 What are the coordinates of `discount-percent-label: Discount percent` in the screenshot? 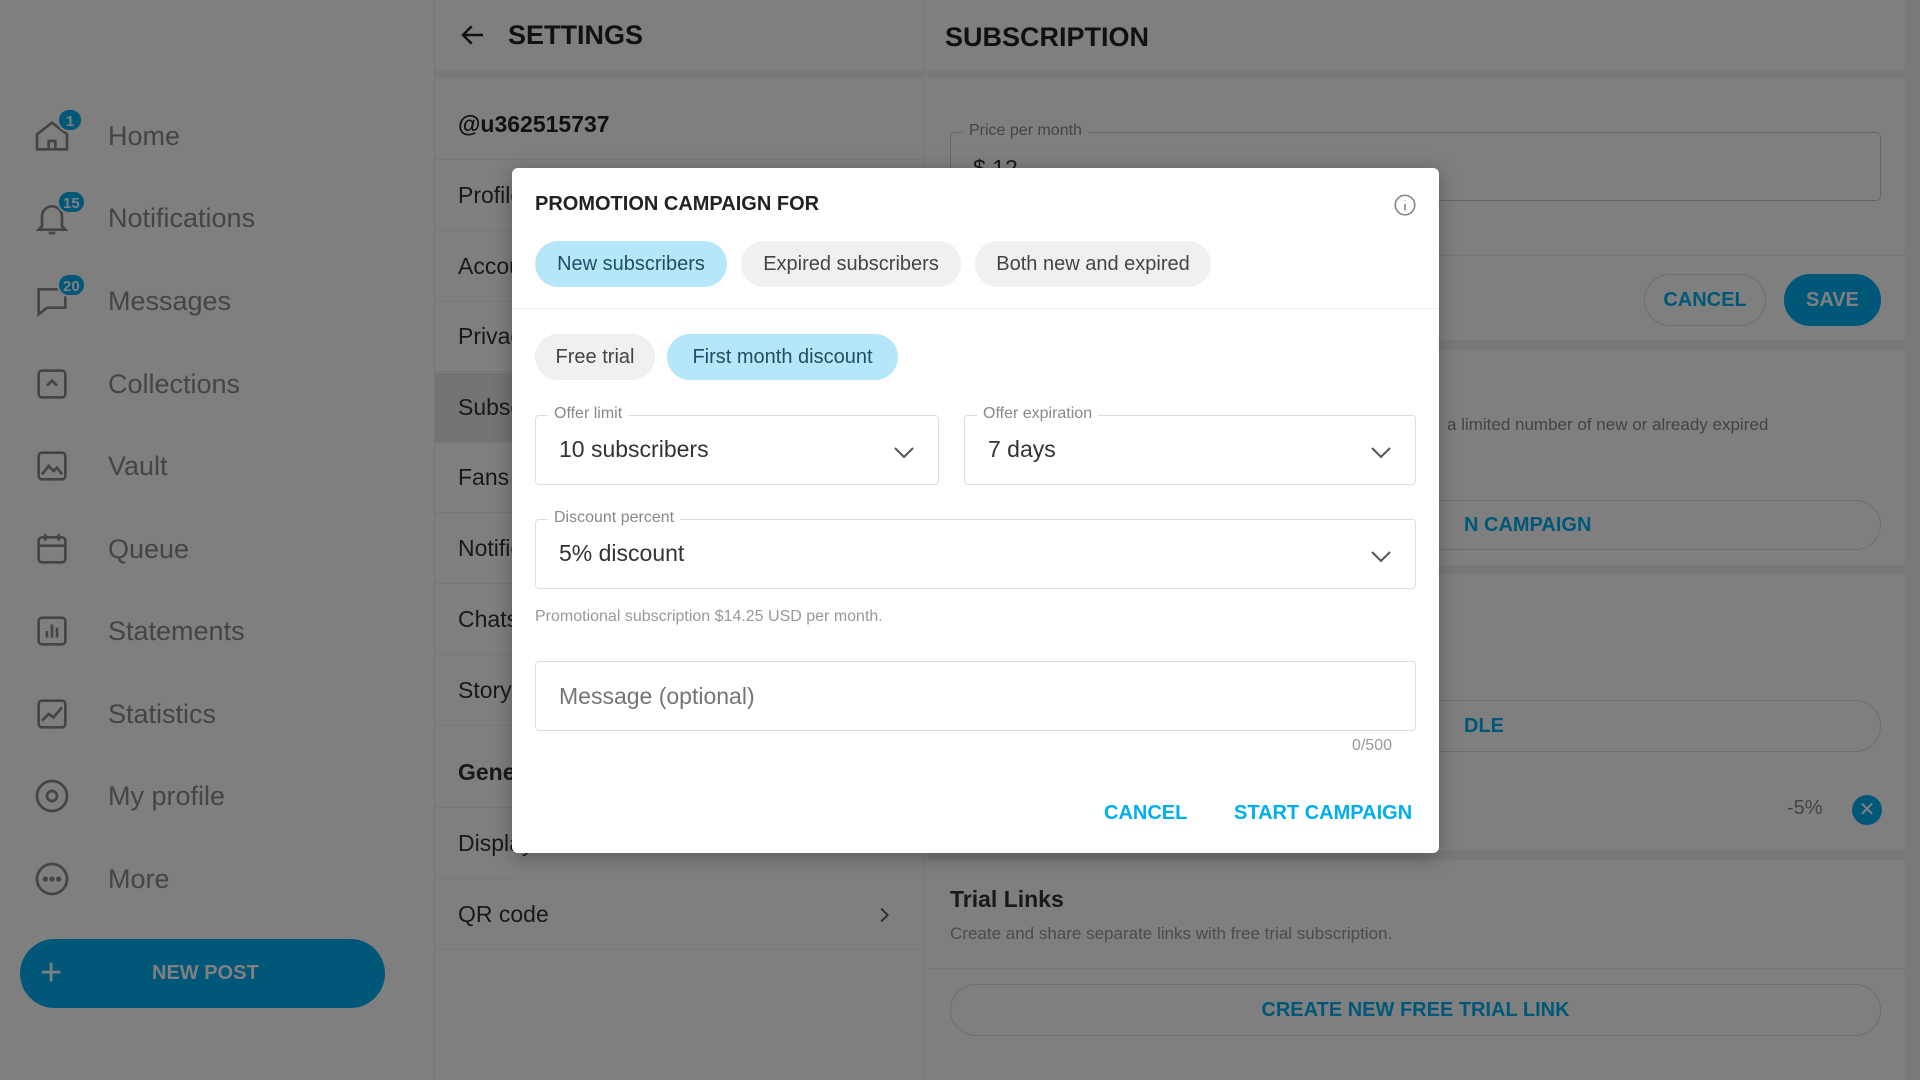 It's located at (614, 518).